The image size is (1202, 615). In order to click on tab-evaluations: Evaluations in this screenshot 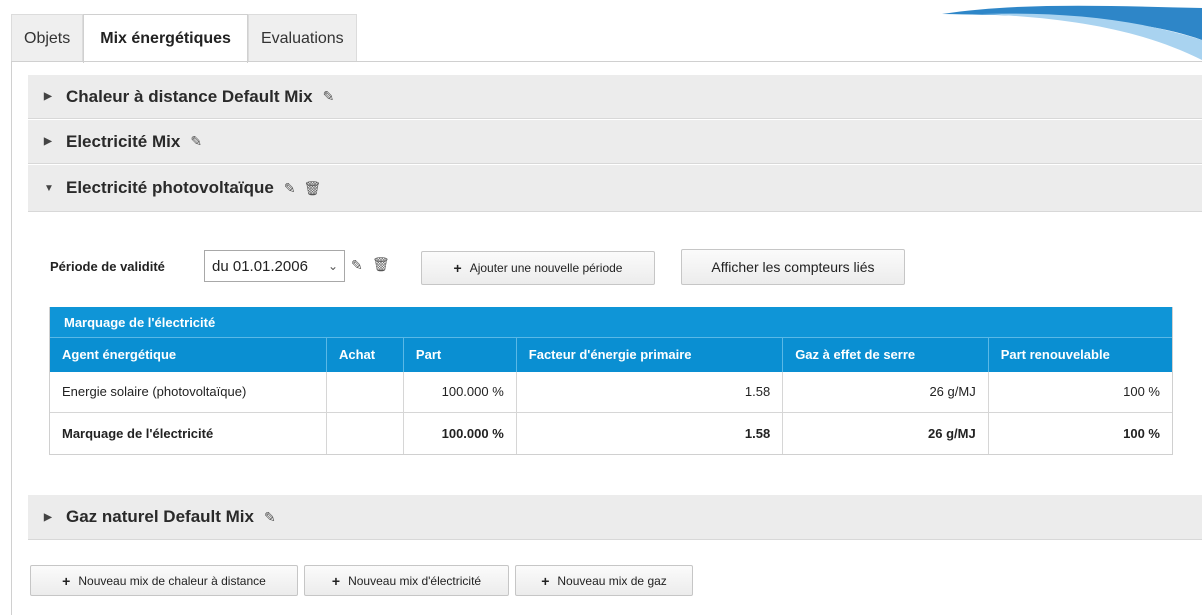, I will do `click(302, 38)`.